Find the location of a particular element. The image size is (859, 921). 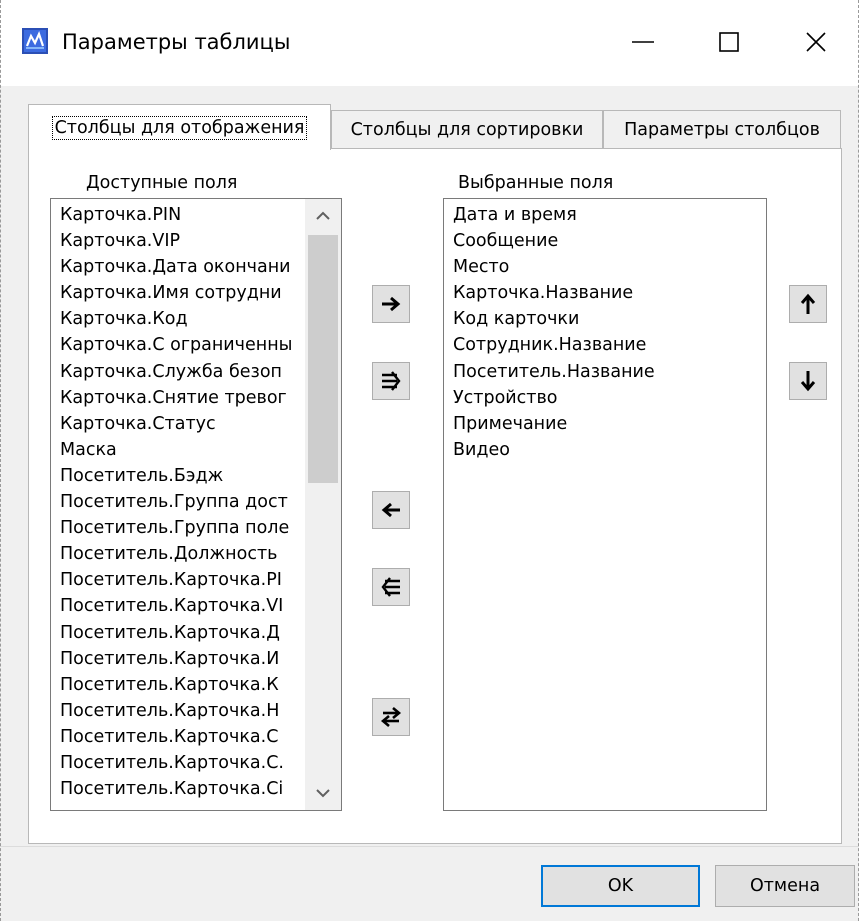

minimize-button is located at coordinates (643, 42).